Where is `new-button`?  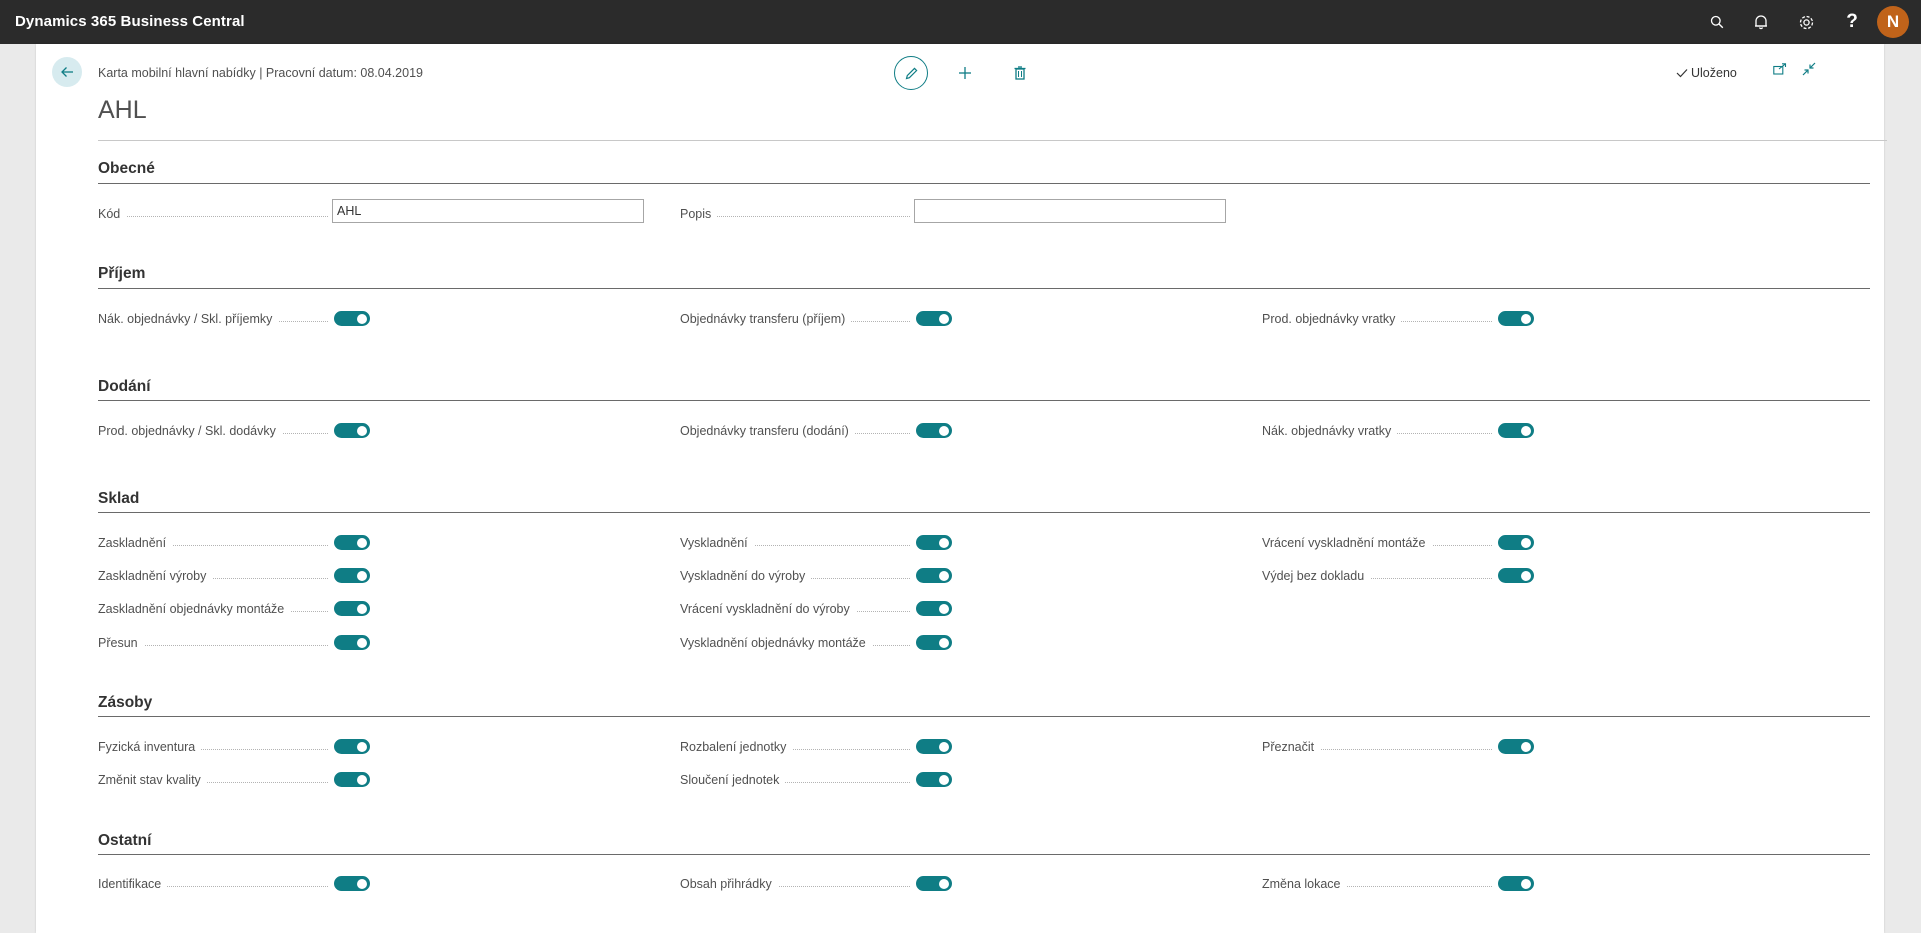
new-button is located at coordinates (965, 73).